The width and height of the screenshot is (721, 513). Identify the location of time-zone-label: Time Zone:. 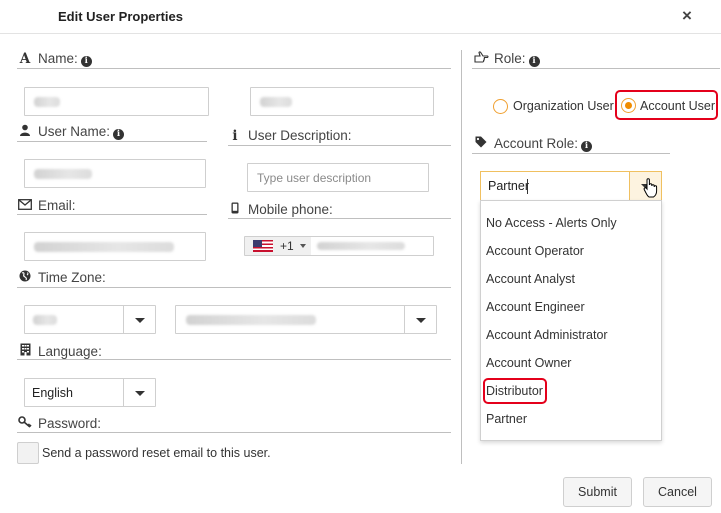
(72, 277).